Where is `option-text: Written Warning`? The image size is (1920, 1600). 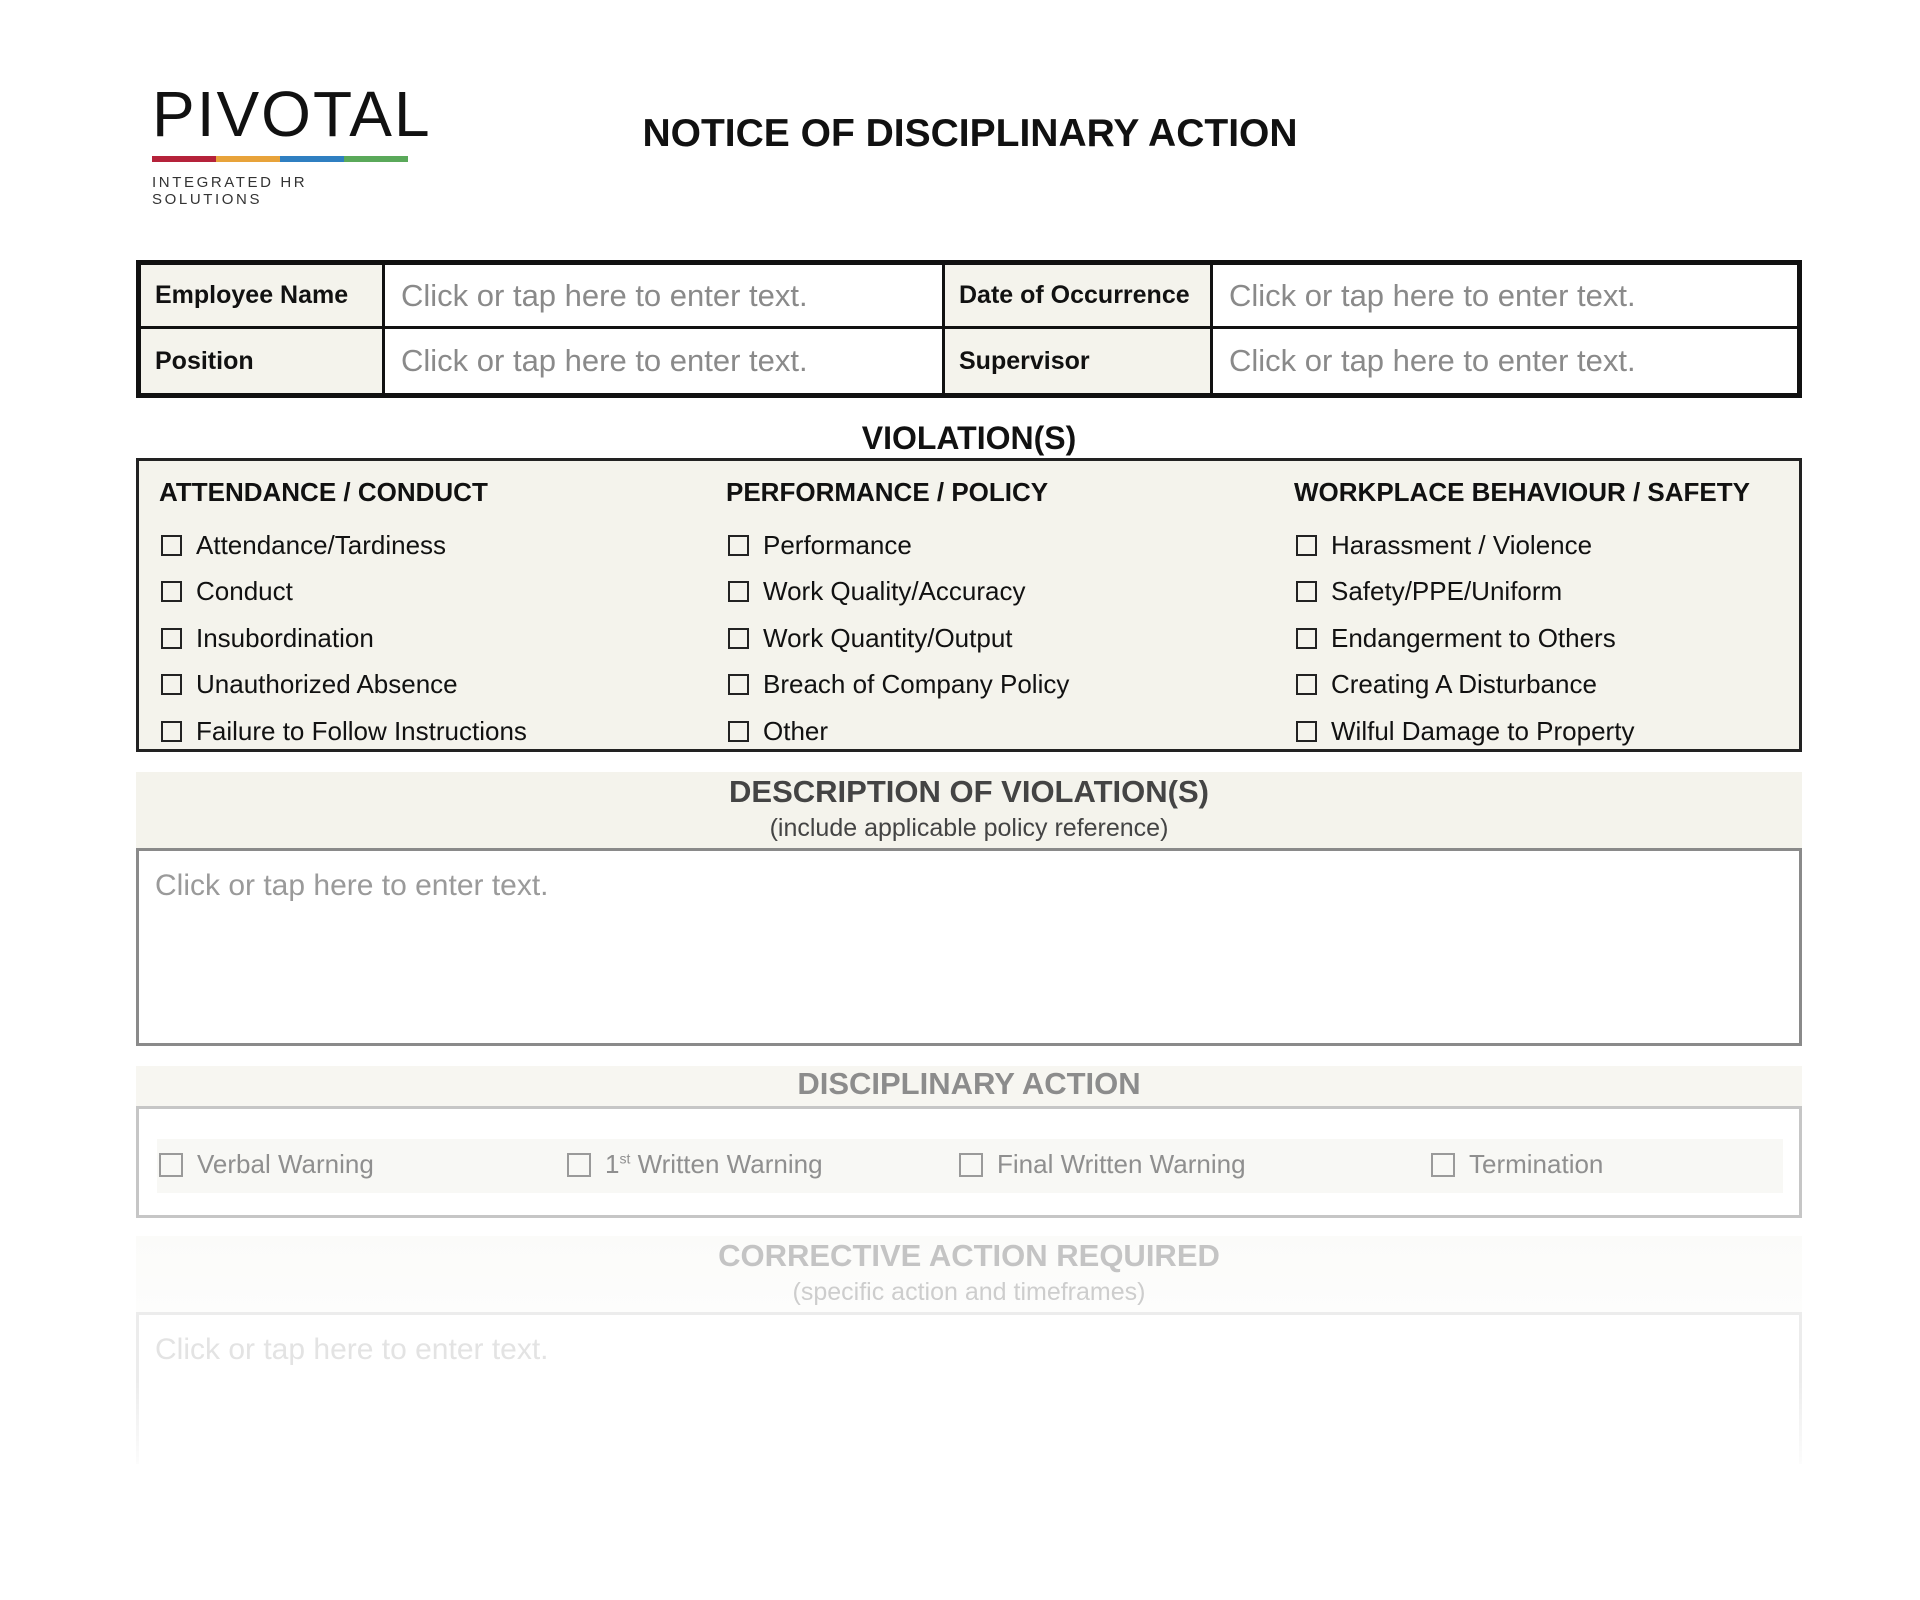 option-text: Written Warning is located at coordinates (726, 1164).